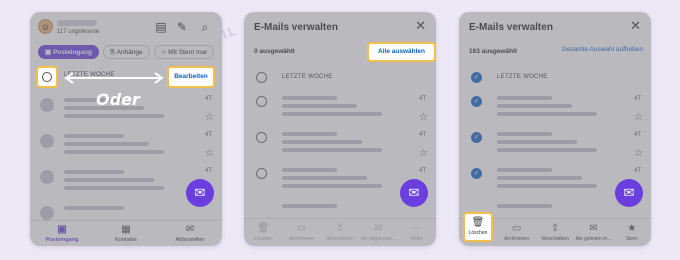 Image resolution: width=680 pixels, height=260 pixels. I want to click on double-arrow-icon, so click(114, 78).